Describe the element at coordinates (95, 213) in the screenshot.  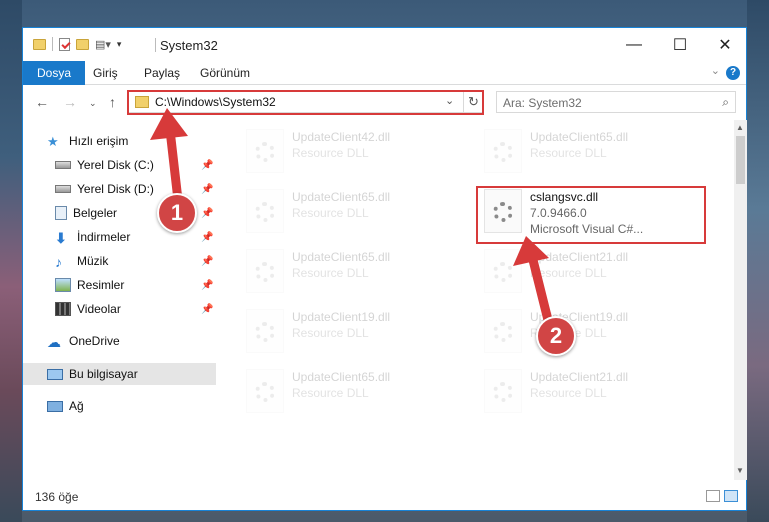
I see `sidebar-item-label: Belgeler` at that location.